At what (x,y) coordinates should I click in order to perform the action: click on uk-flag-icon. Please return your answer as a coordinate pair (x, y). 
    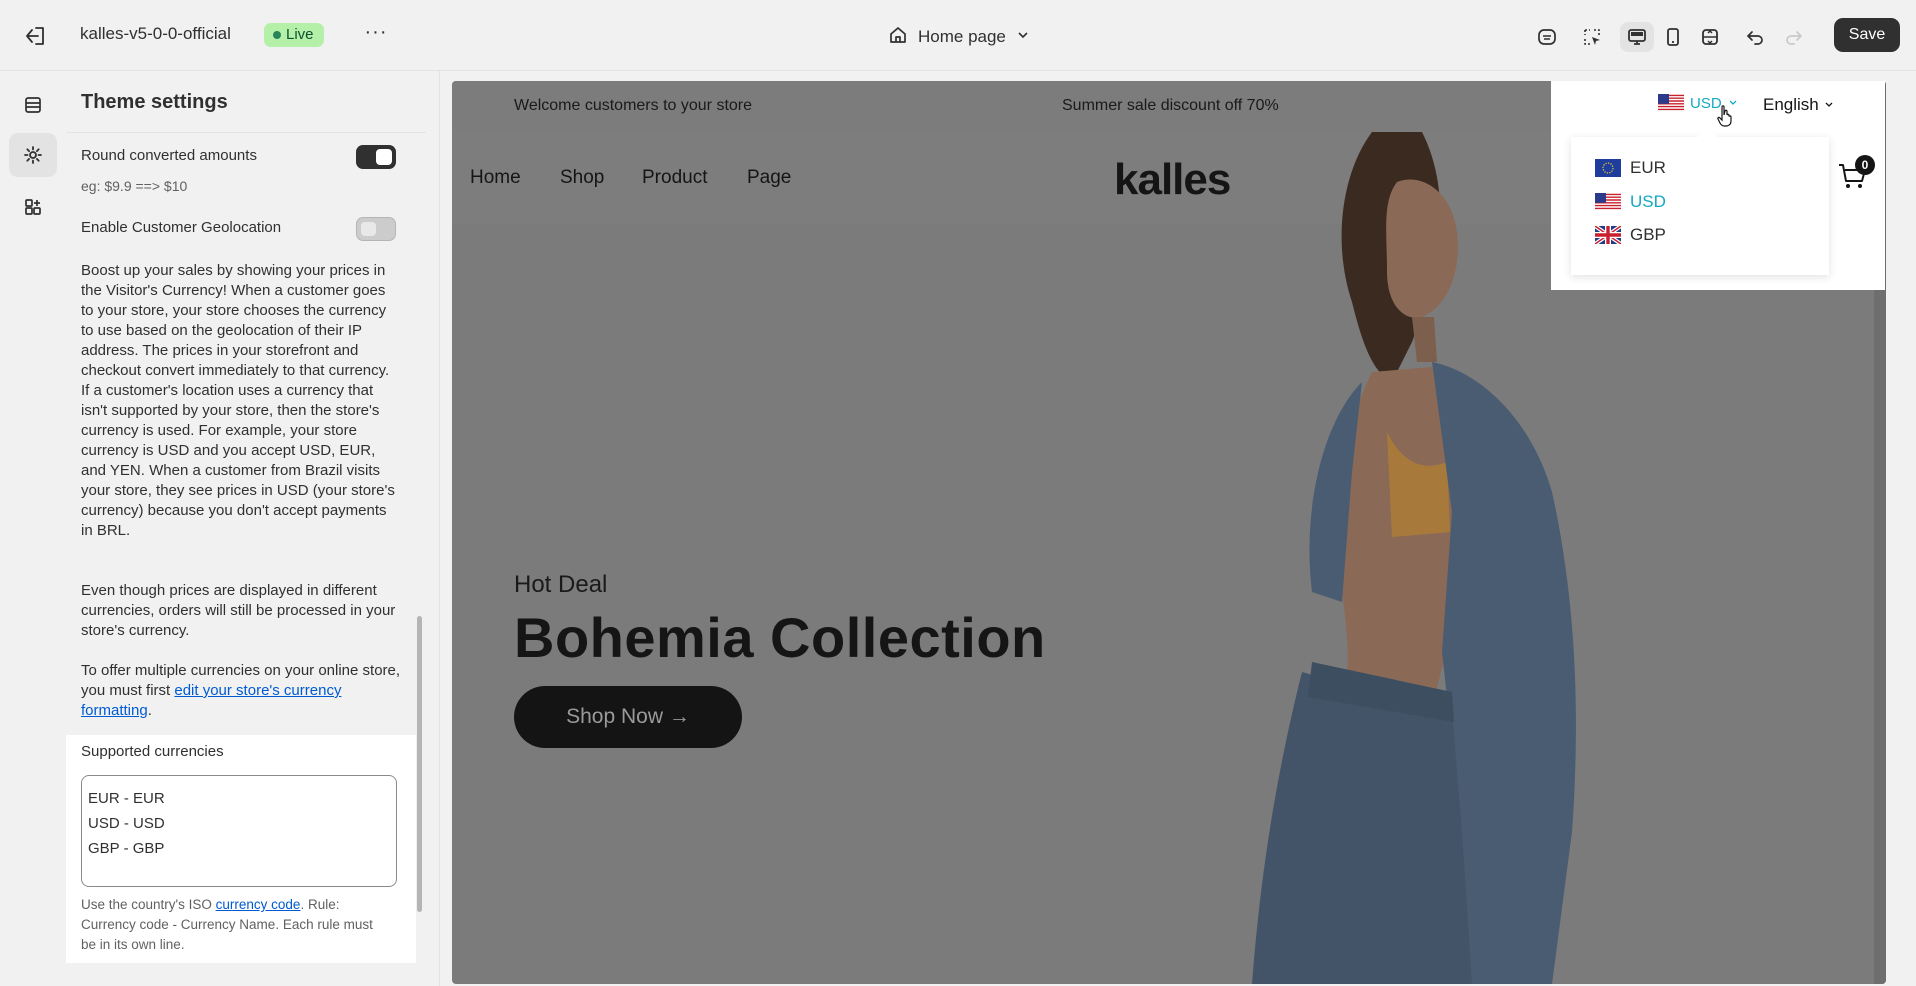
    Looking at the image, I should click on (1608, 235).